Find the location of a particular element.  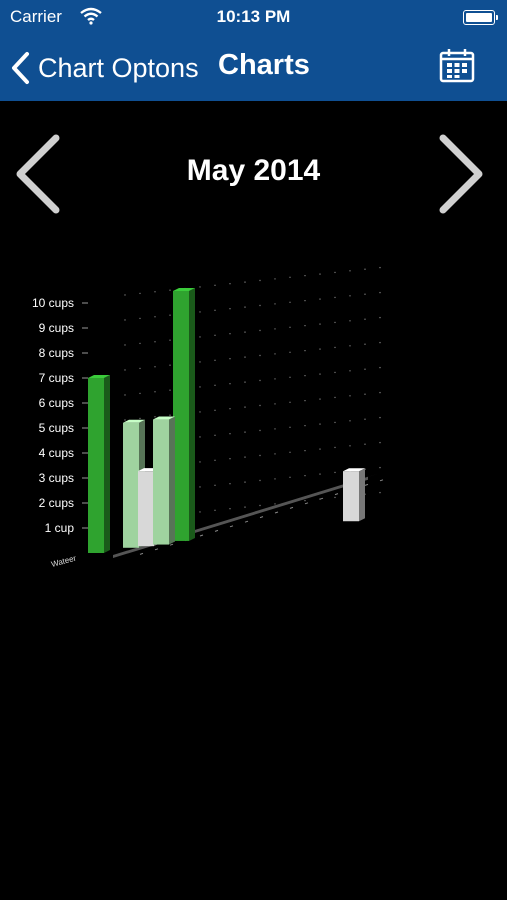

calendar-icon is located at coordinates (457, 68).